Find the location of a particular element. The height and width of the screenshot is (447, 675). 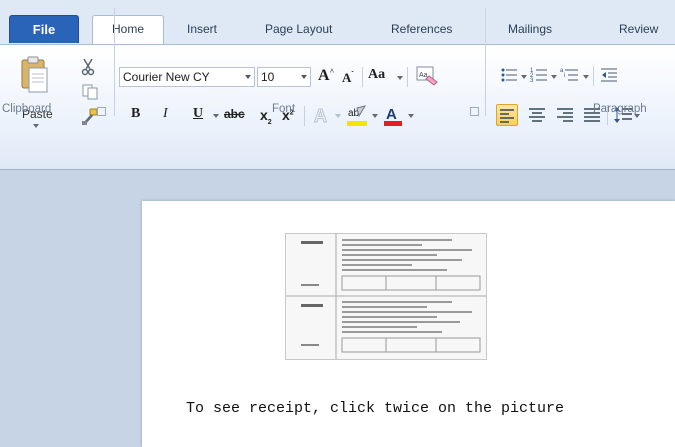

numbered-list-icon: 1 2 3 is located at coordinates (538, 76).